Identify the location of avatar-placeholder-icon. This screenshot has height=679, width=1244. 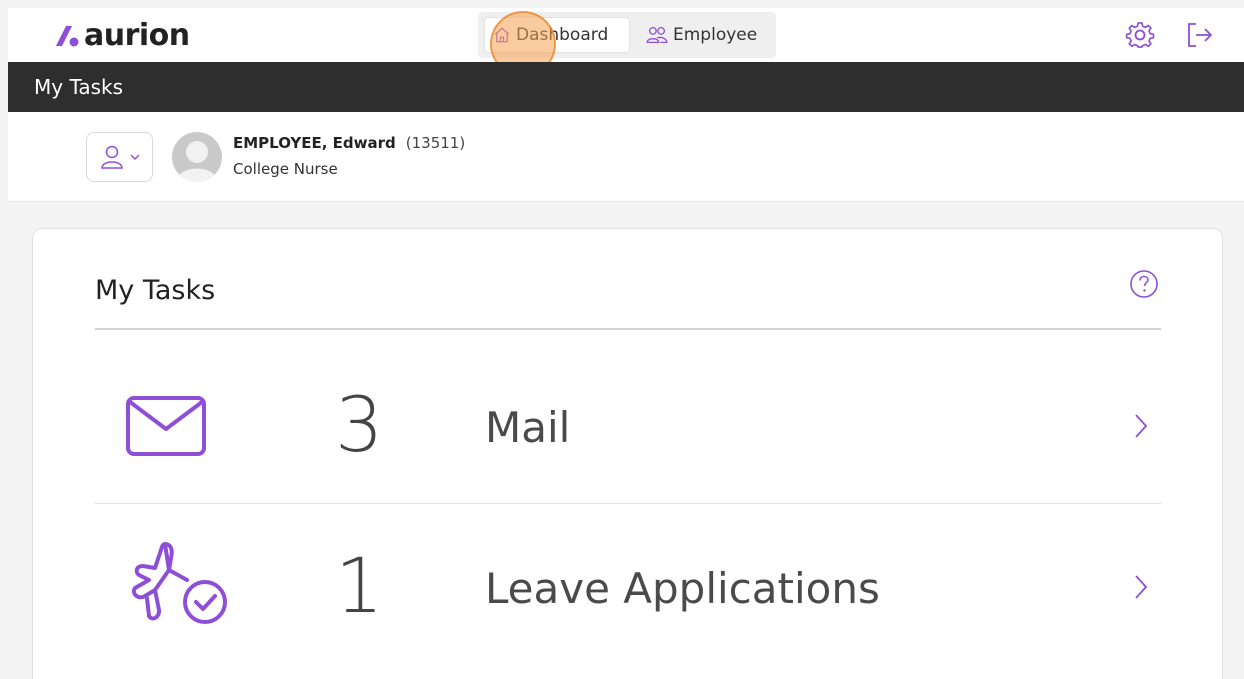
(197, 161).